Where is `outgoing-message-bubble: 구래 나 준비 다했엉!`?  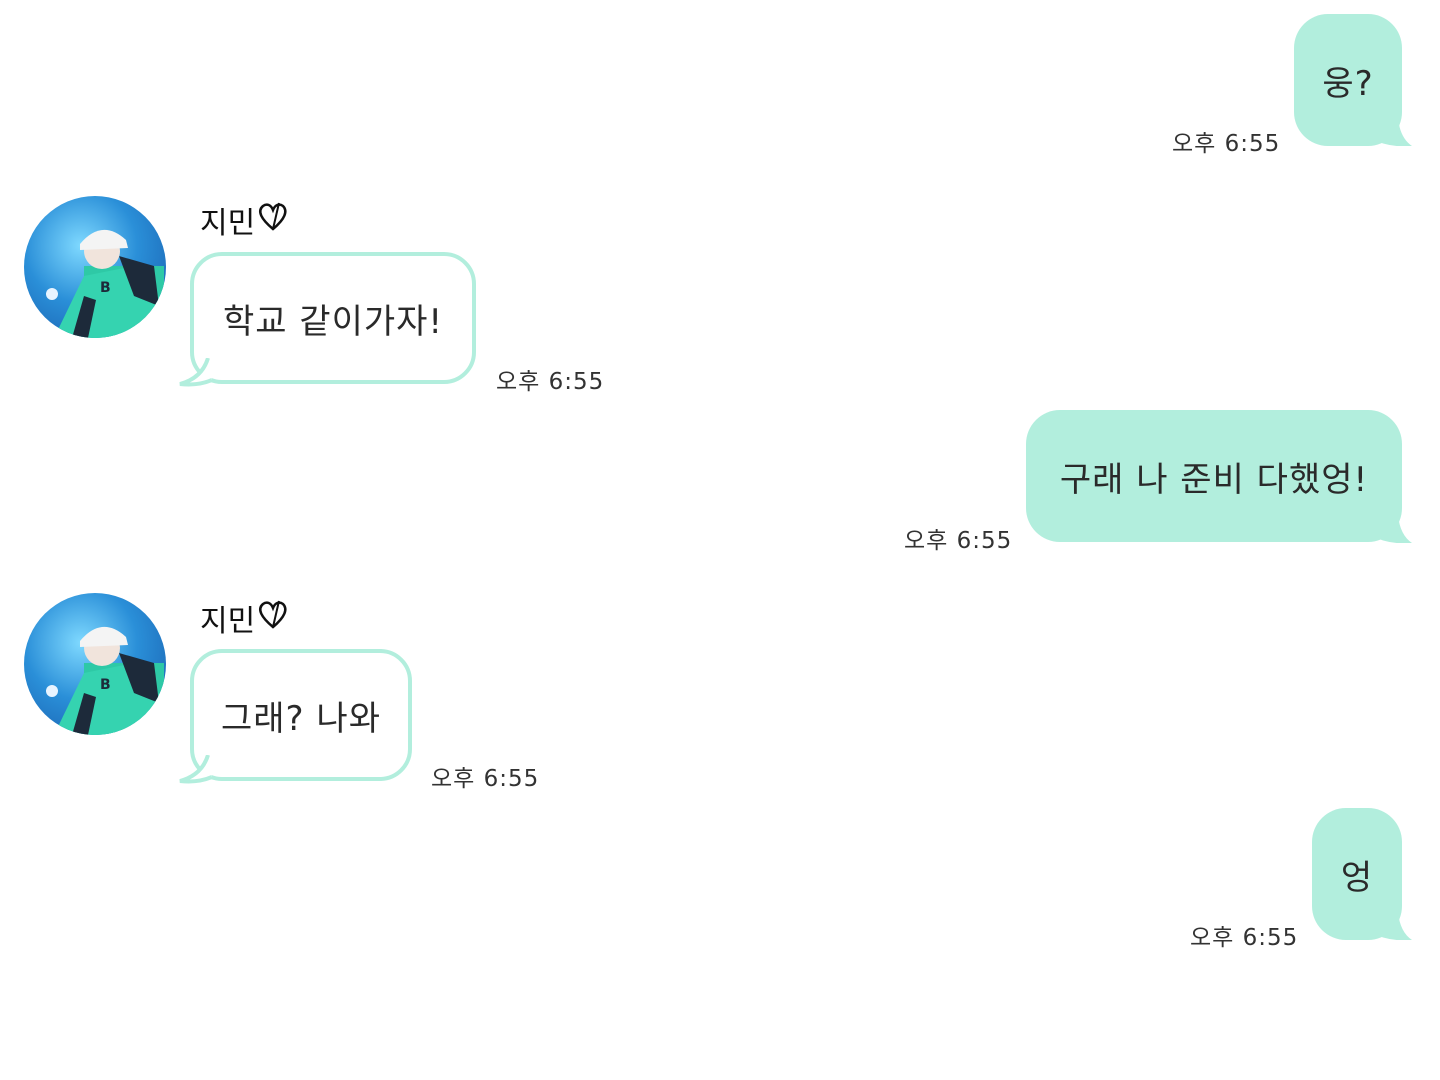
outgoing-message-bubble: 구래 나 준비 다했엉! is located at coordinates (1214, 476).